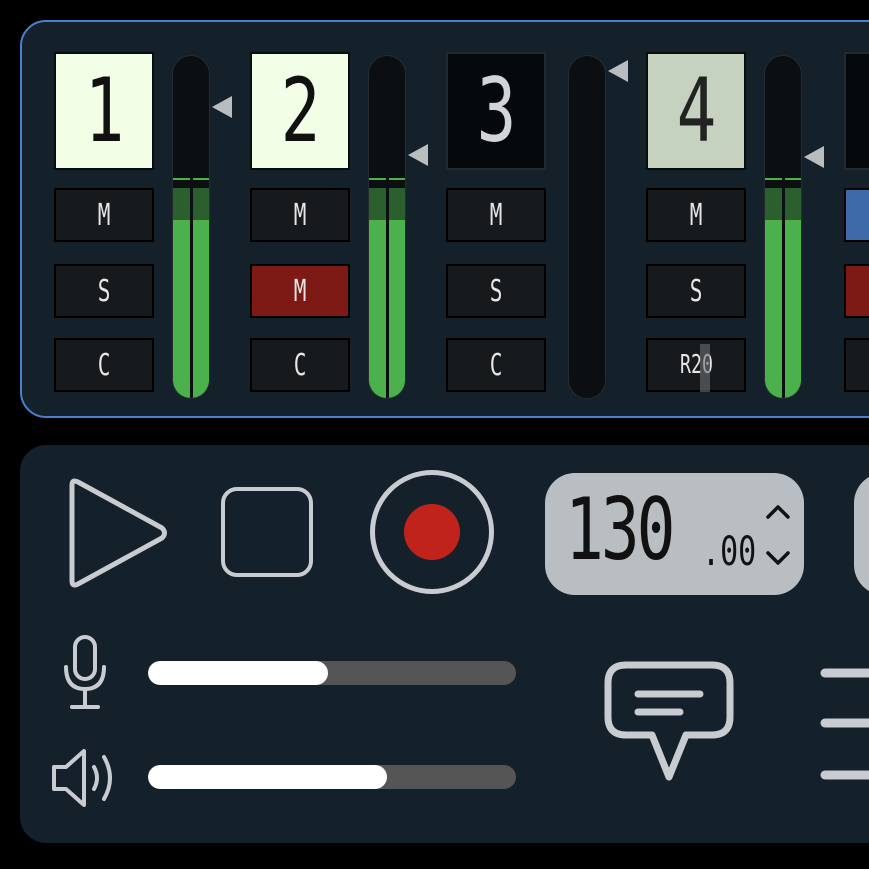  I want to click on channel-number-display: 3, so click(496, 111).